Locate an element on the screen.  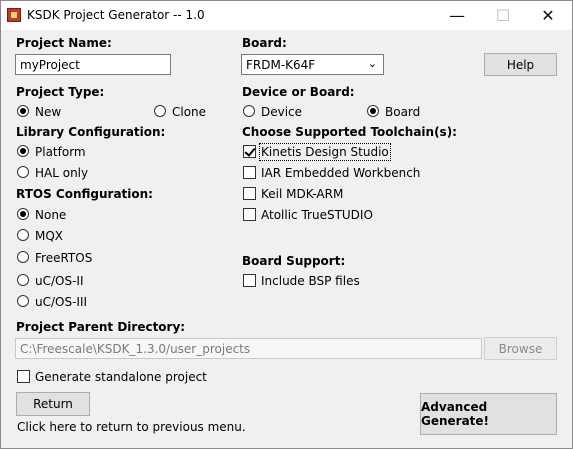
library-platform-label: Platform is located at coordinates (60, 152).